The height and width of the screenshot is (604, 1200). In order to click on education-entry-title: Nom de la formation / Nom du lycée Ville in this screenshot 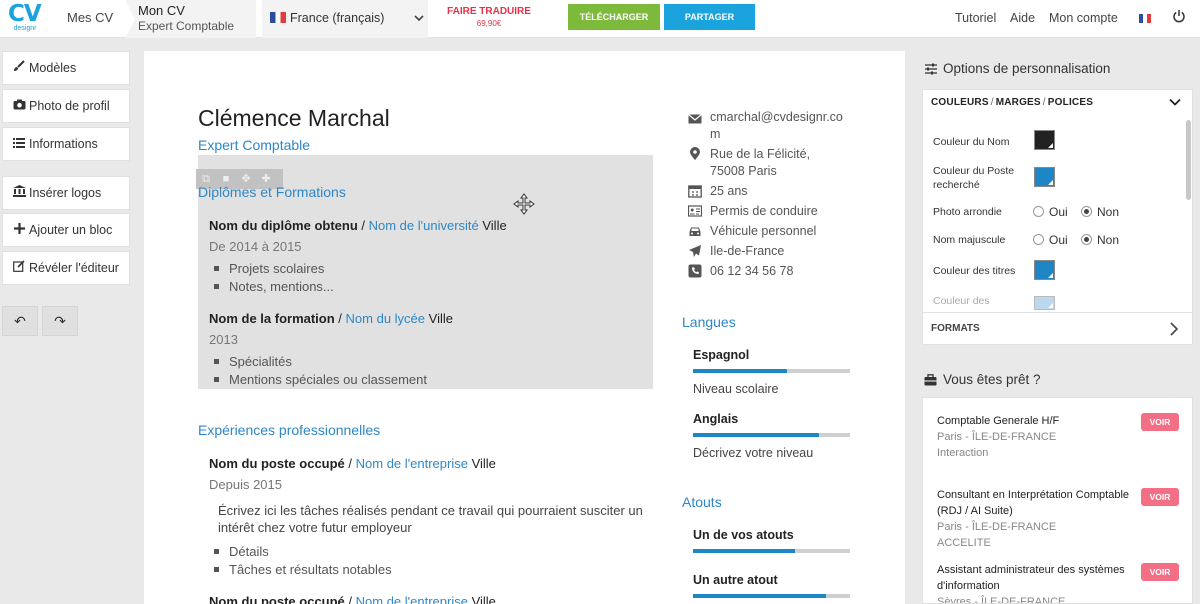, I will do `click(331, 318)`.